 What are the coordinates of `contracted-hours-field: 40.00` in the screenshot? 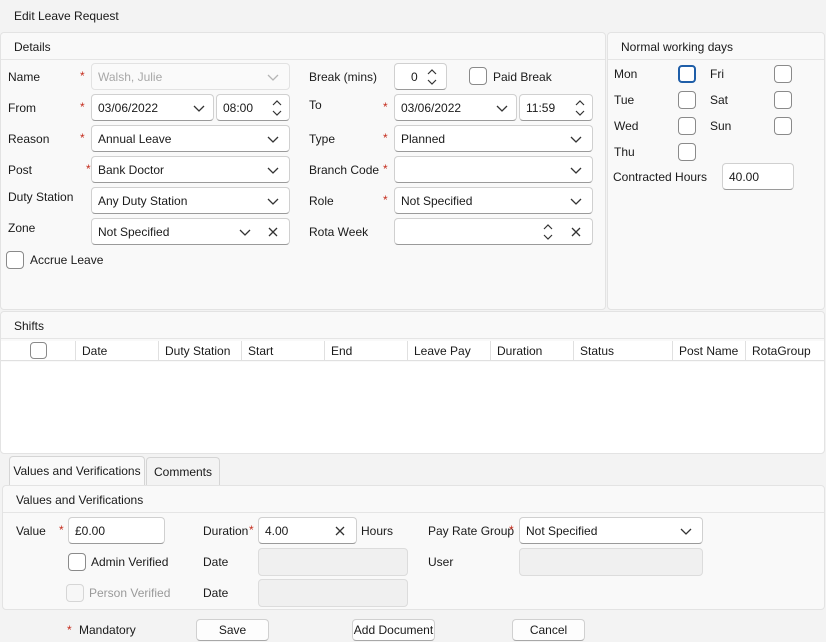 It's located at (758, 176).